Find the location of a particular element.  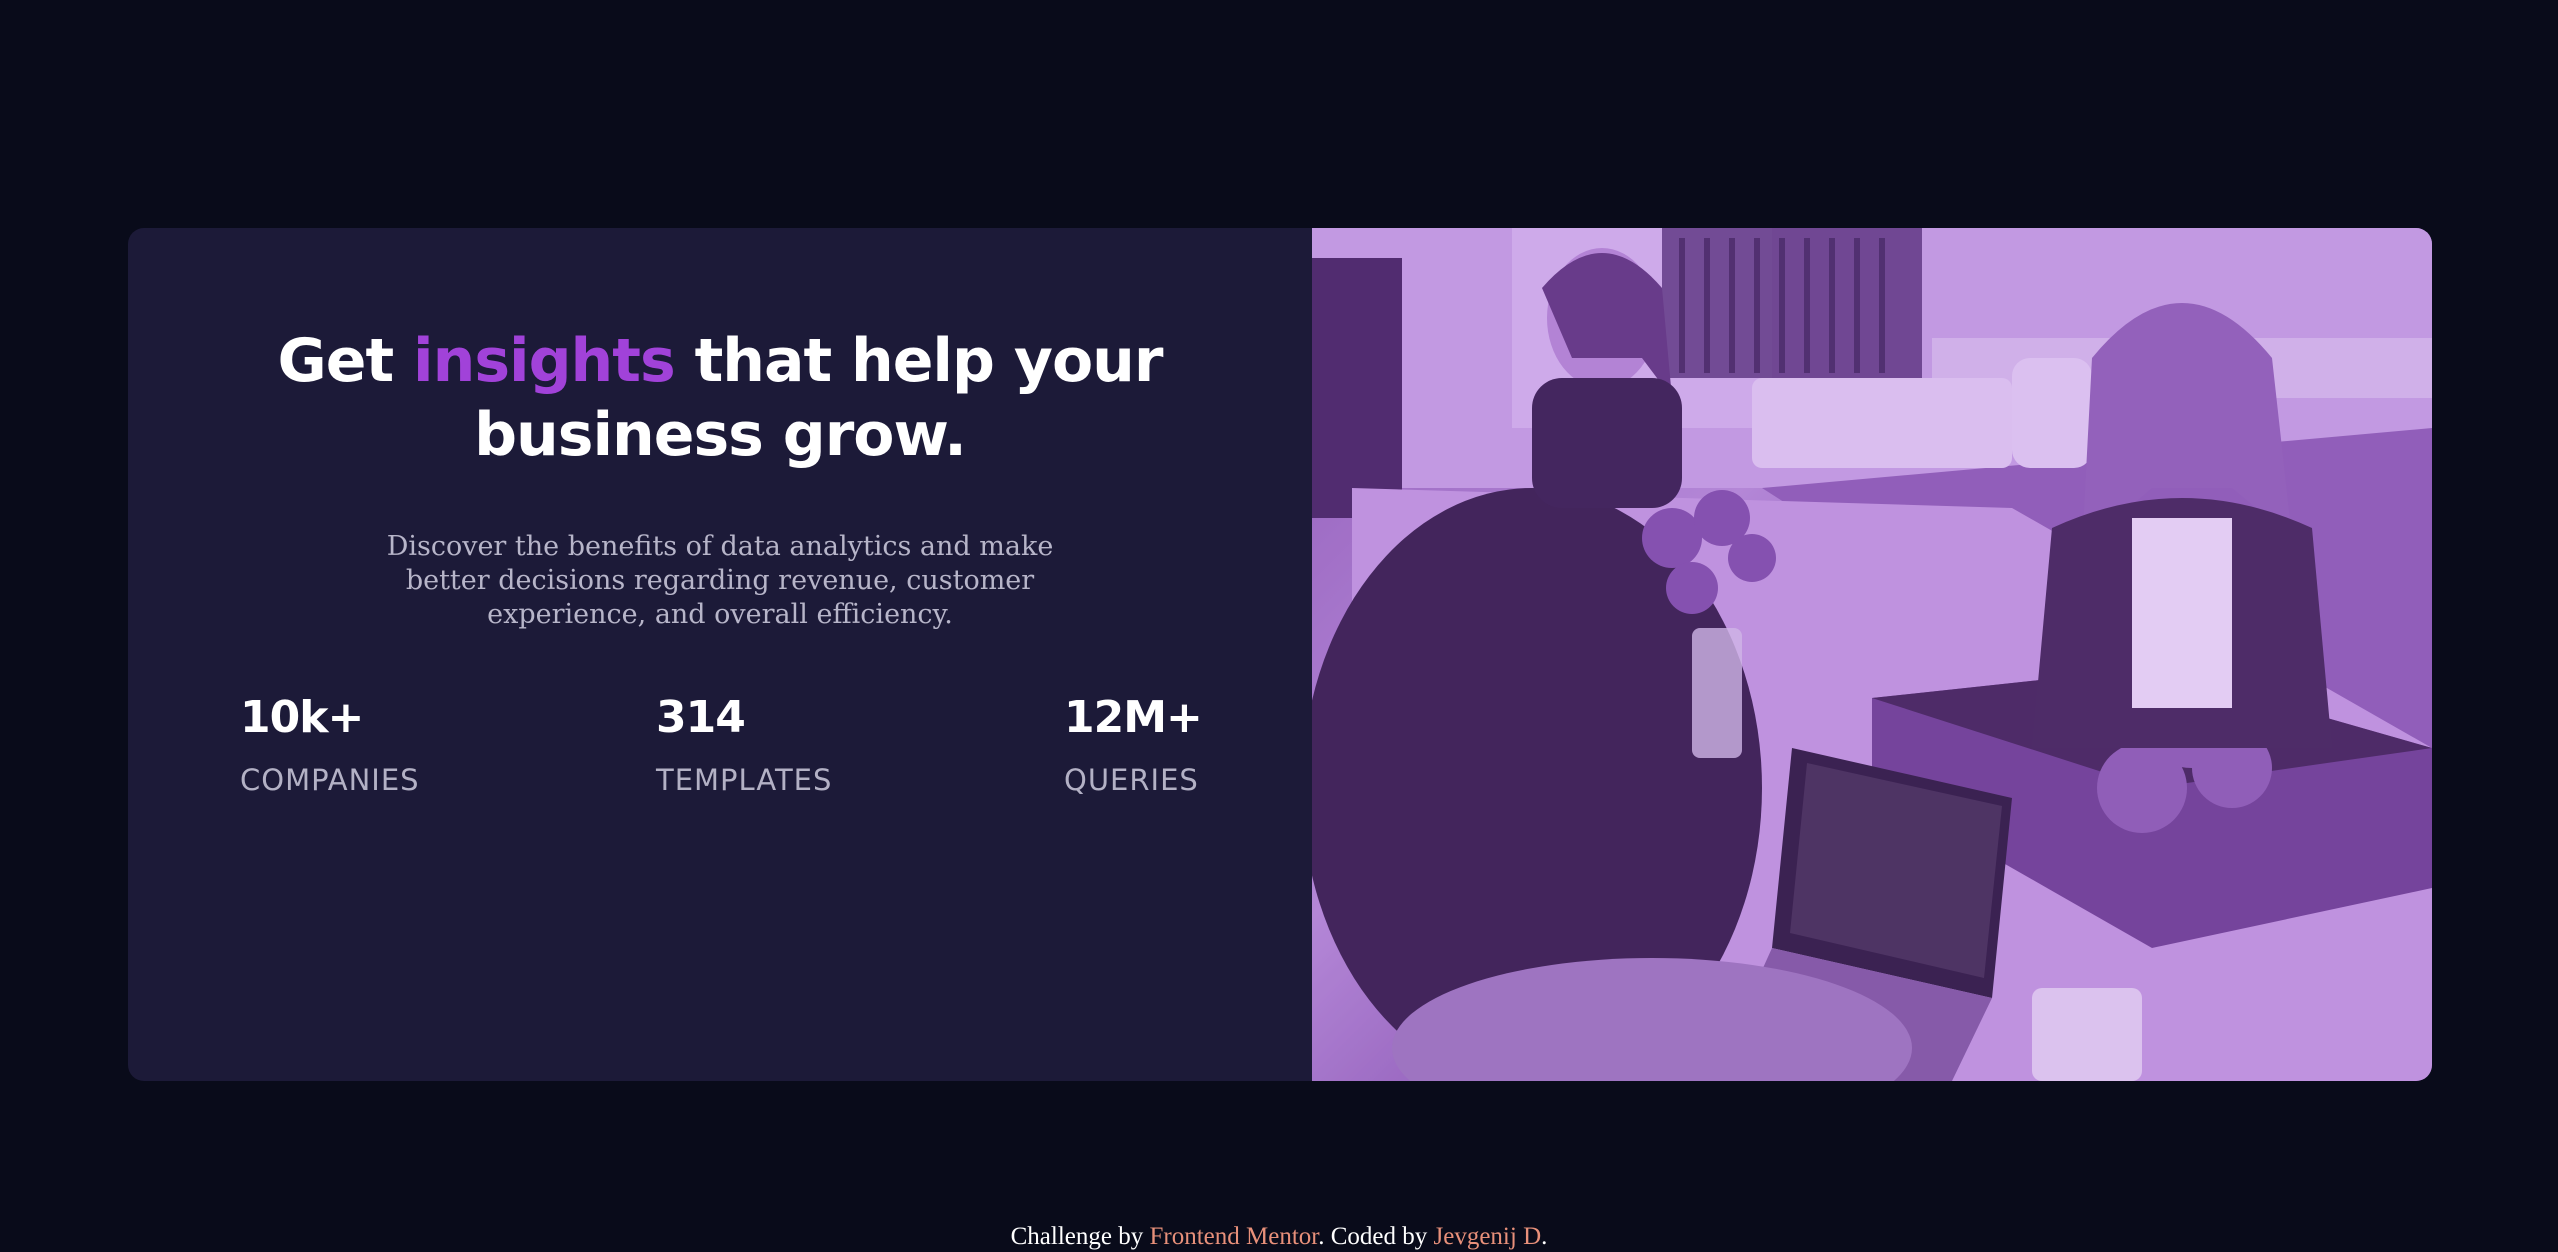

stat-value: 12M+ is located at coordinates (1133, 717).